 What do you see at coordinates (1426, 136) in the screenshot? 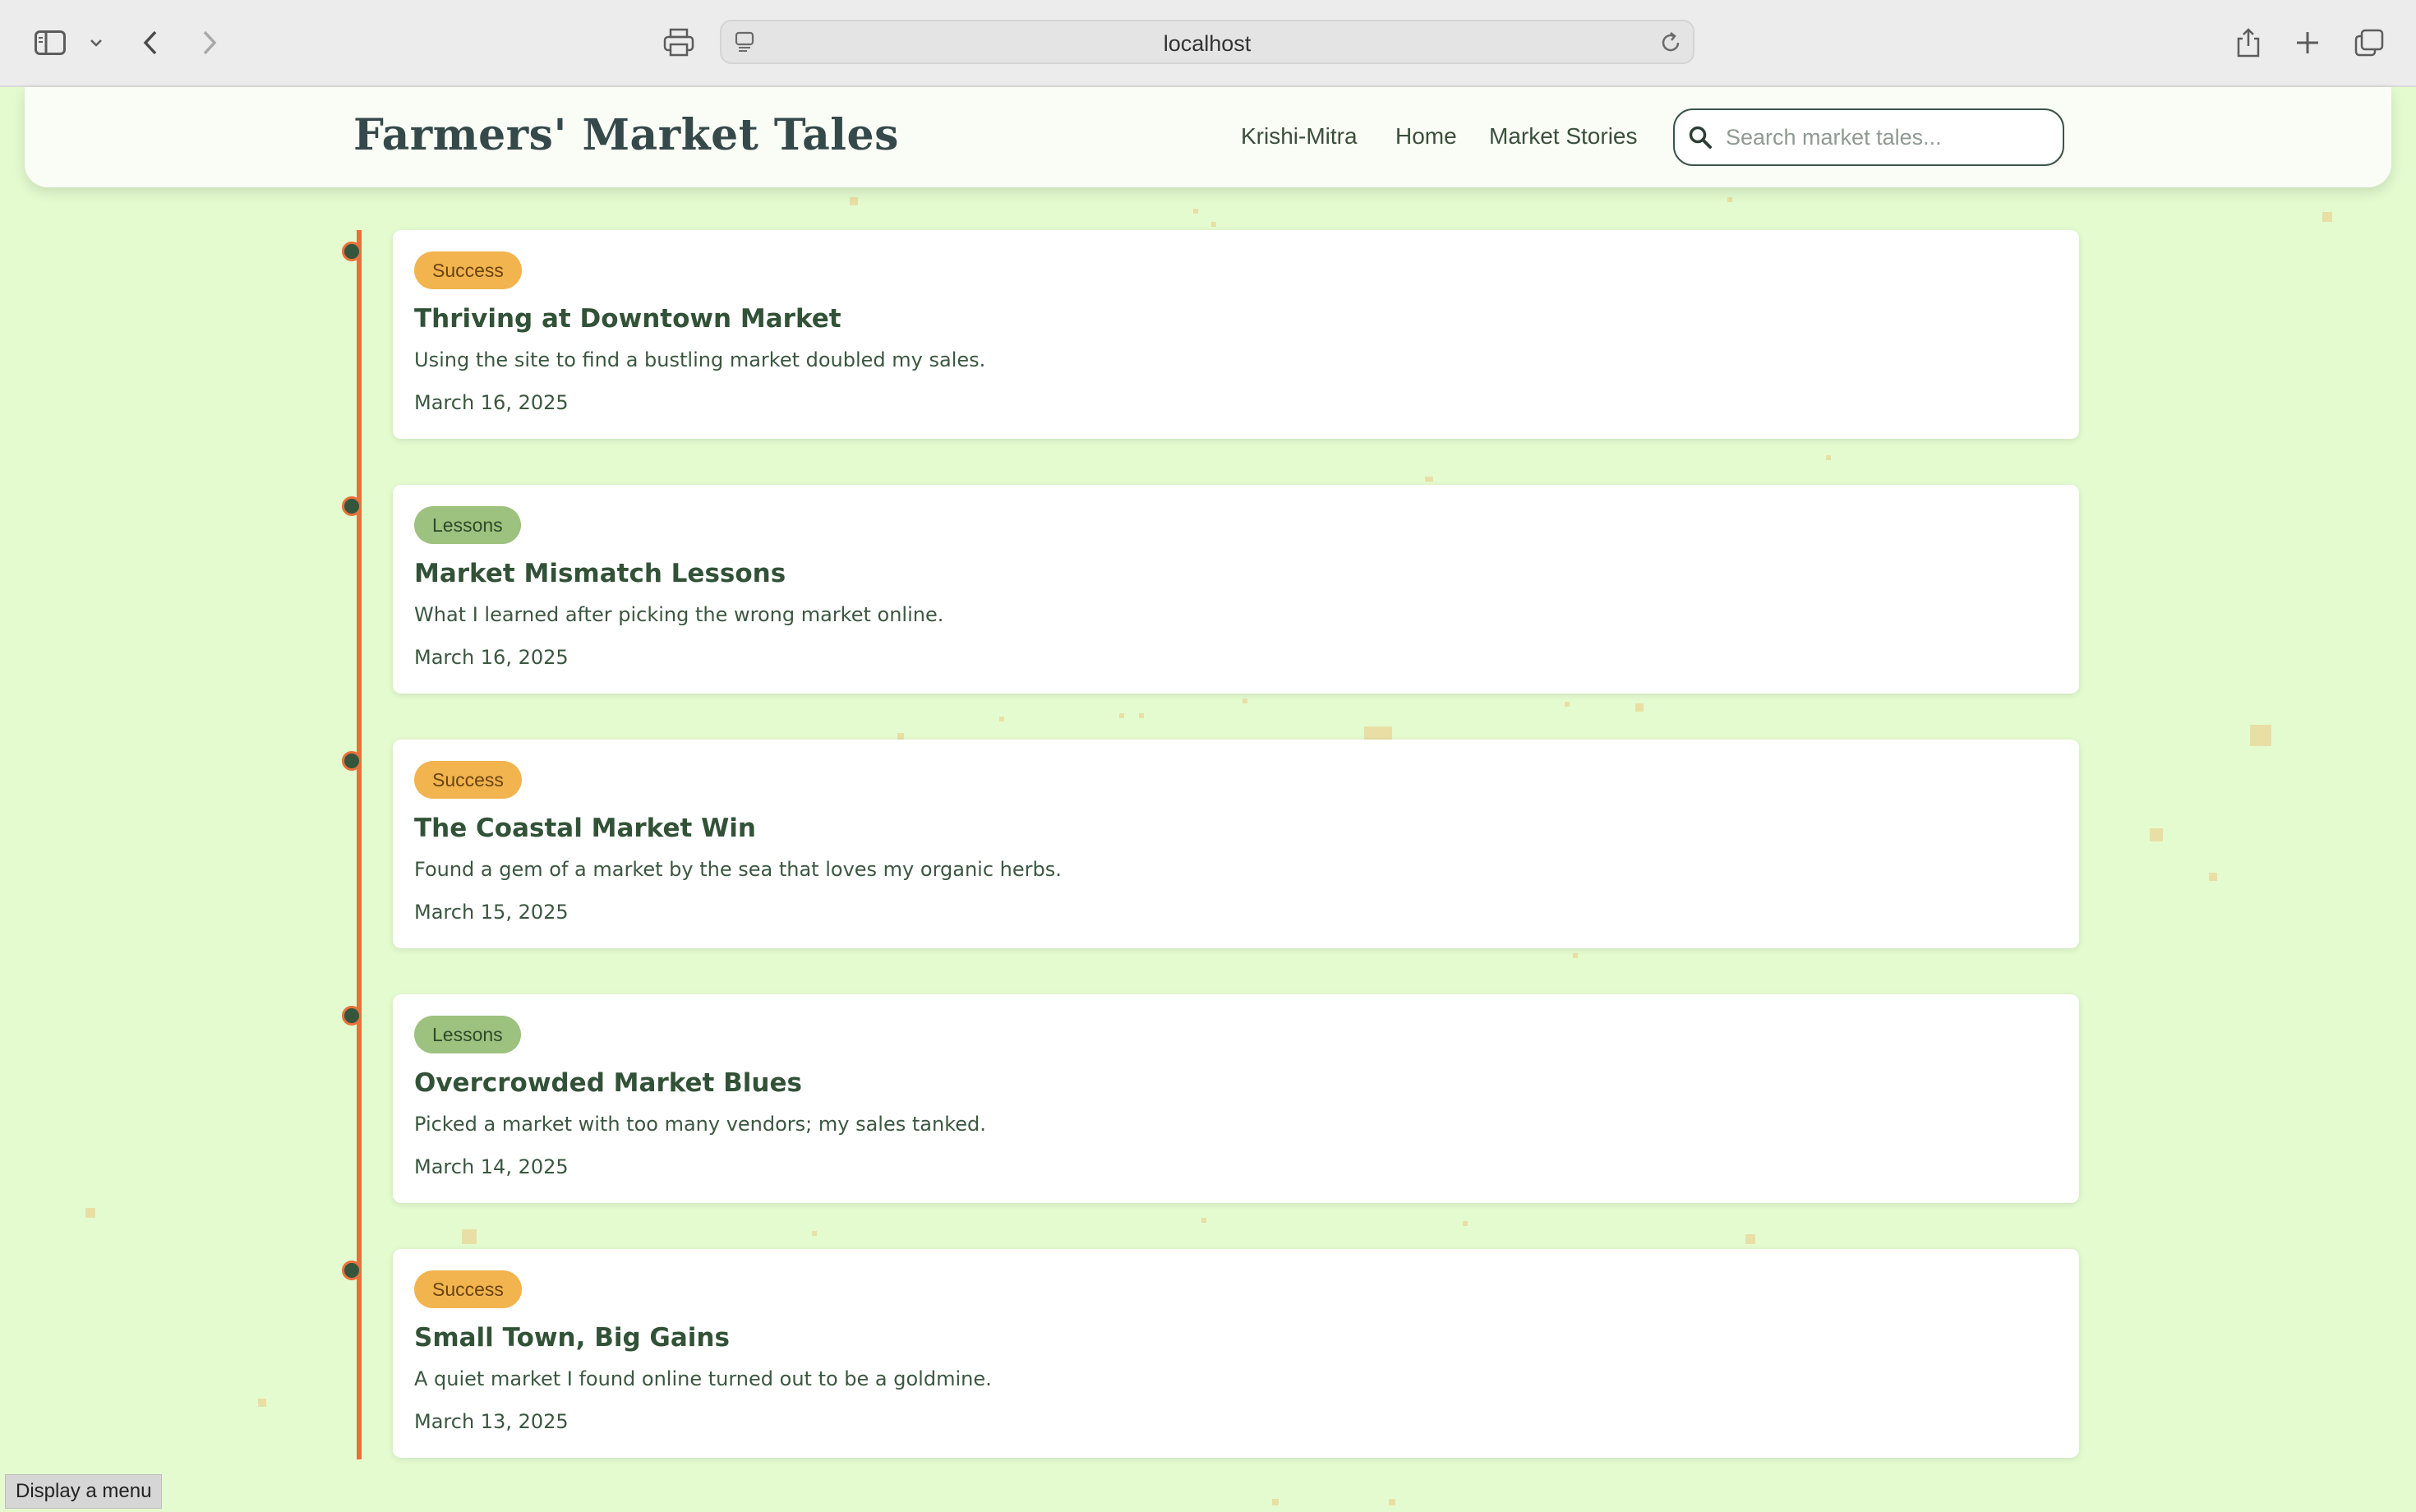
I see `nav-link-home: Home` at bounding box center [1426, 136].